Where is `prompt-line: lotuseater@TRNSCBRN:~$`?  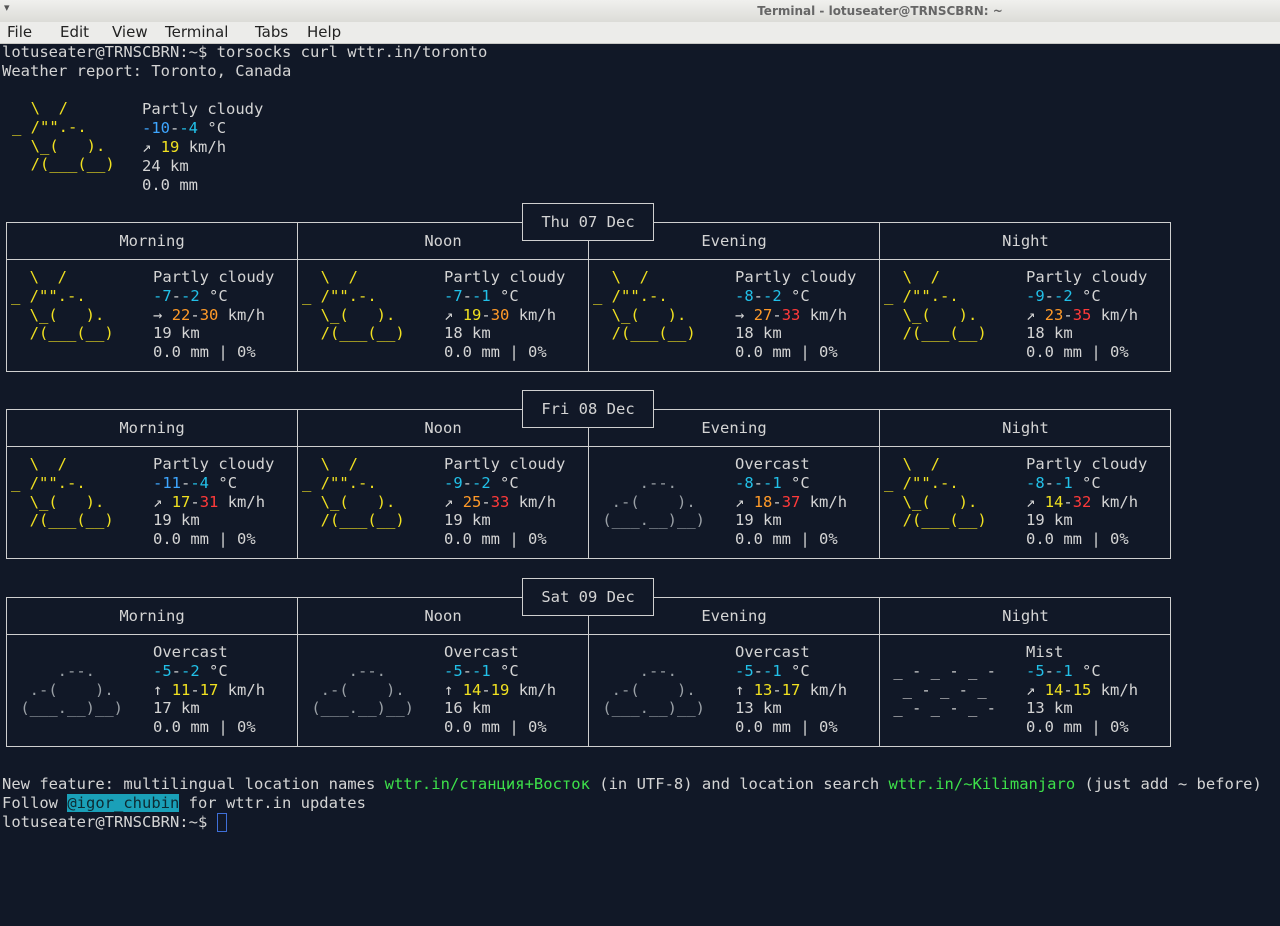 prompt-line: lotuseater@TRNSCBRN:~$ is located at coordinates (114, 822).